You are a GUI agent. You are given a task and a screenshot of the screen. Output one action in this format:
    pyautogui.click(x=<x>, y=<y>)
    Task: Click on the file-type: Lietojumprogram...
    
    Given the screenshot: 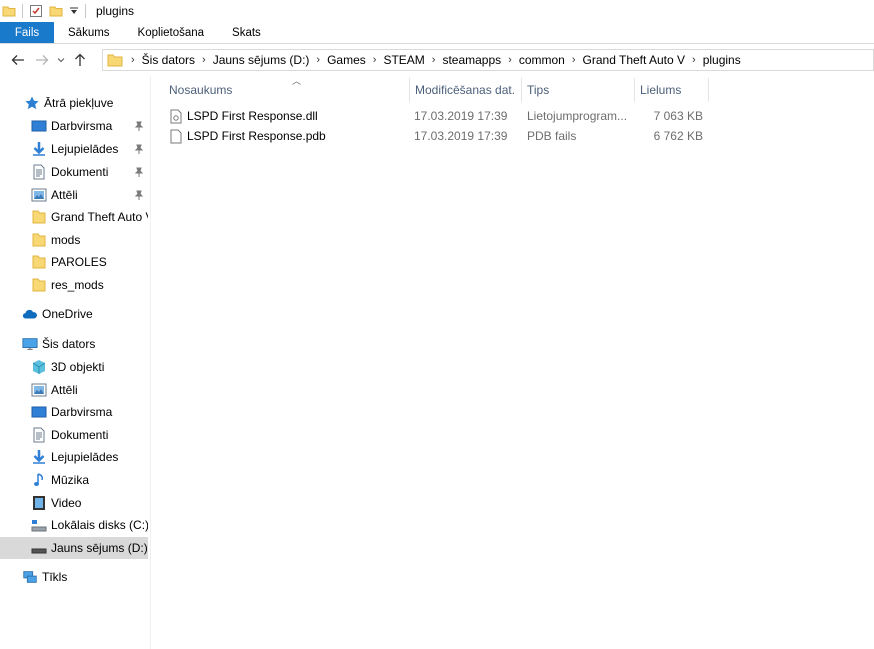 What is the action you would take?
    pyautogui.click(x=577, y=116)
    